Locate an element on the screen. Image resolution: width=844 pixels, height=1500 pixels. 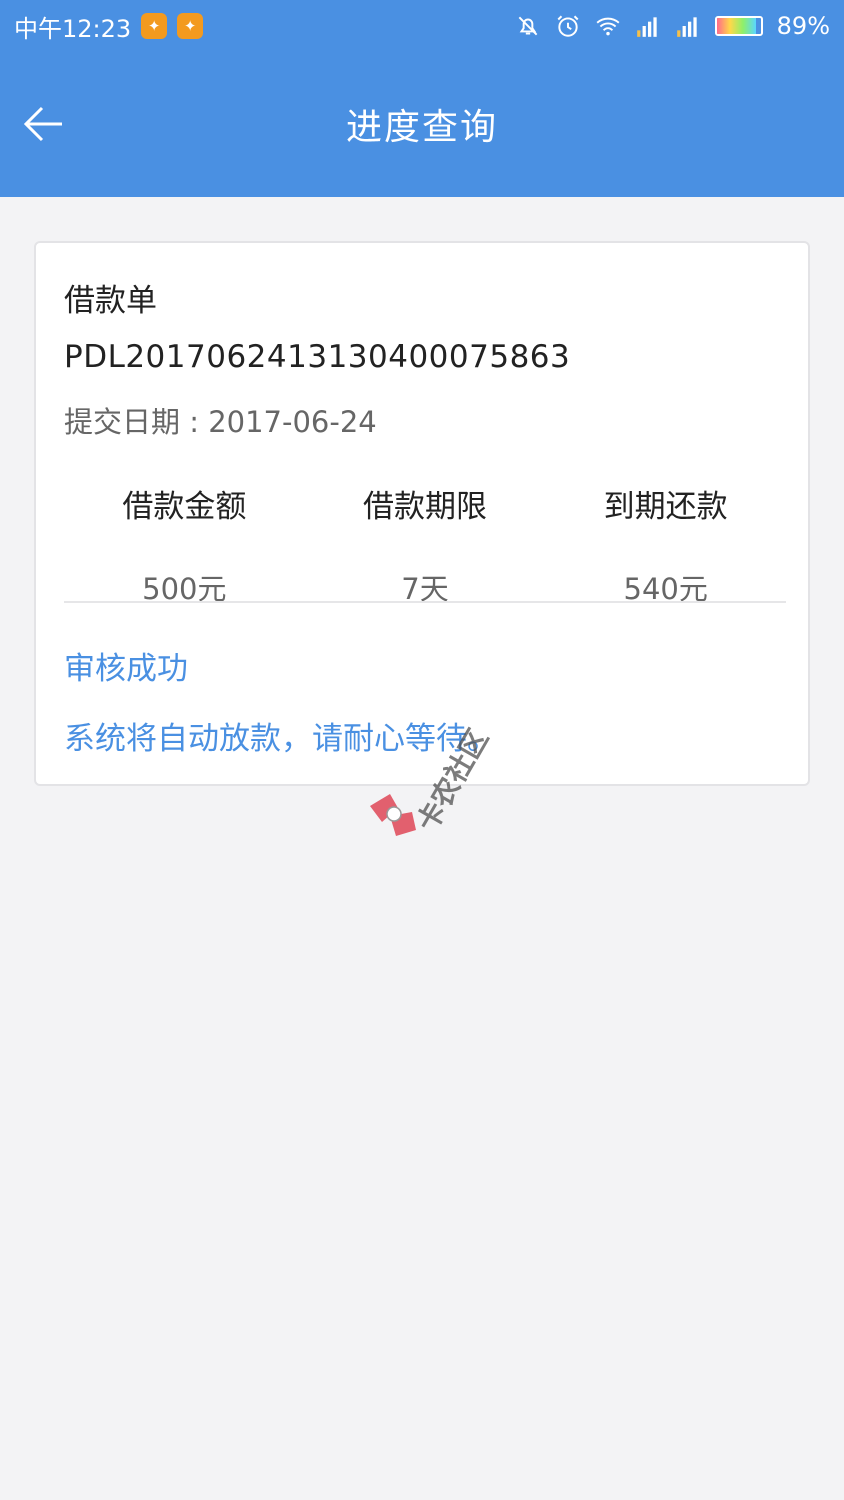
wifi-icon is located at coordinates (608, 26).